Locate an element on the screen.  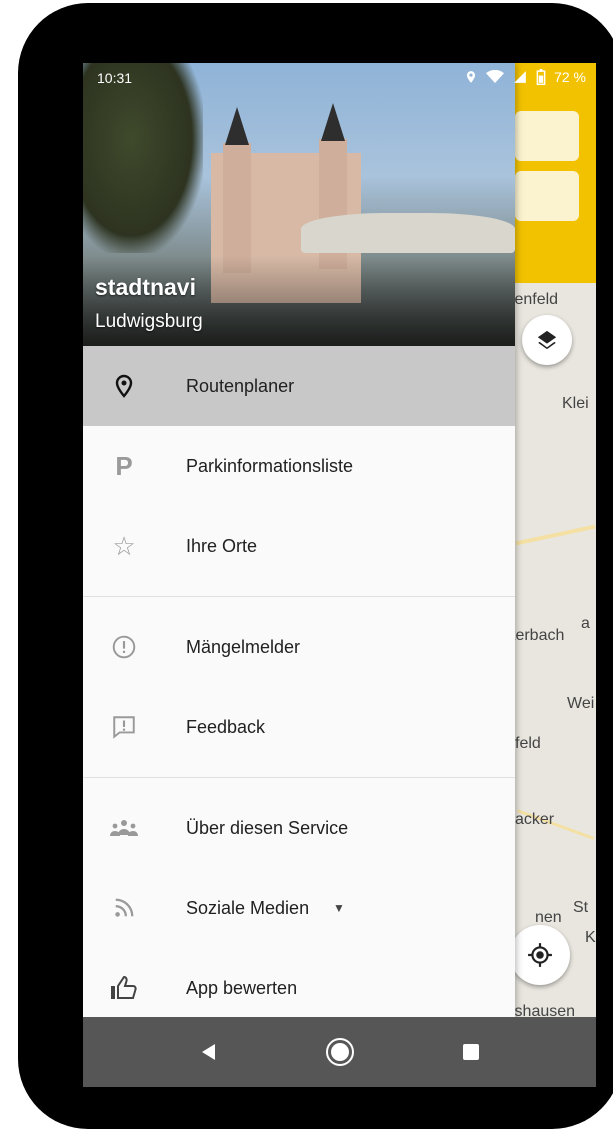
menu-item-ueber-diesen-service: Über diesen Service is located at coordinates (299, 828).